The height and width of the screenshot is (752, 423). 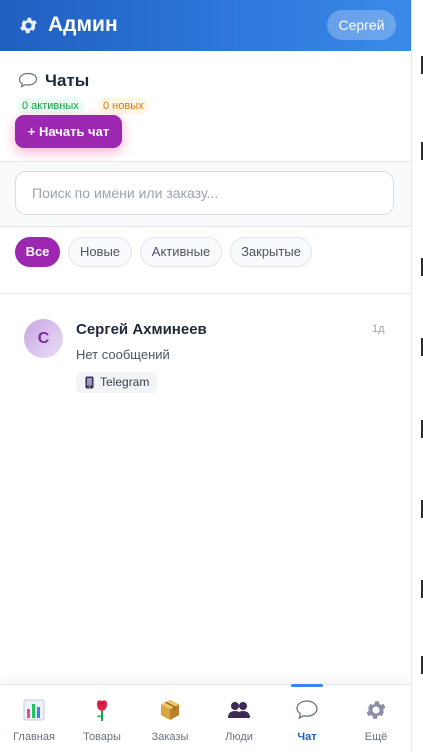 I want to click on nav-orders: Заказы, so click(x=170, y=718).